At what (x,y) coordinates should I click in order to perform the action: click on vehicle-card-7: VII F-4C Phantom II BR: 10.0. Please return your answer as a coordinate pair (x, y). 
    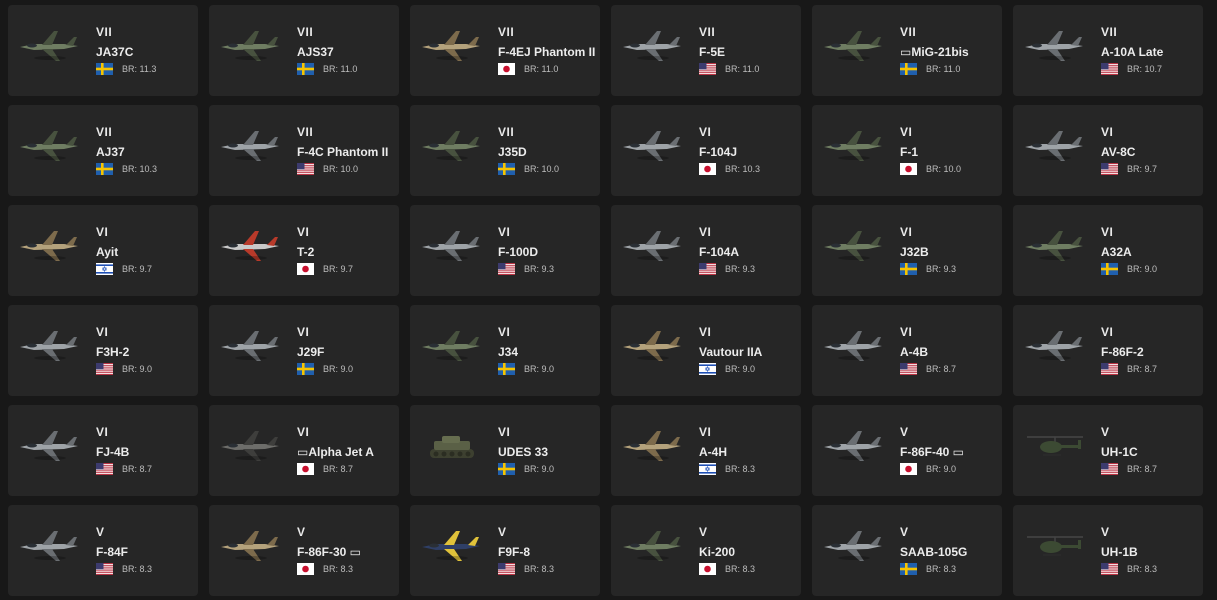
    Looking at the image, I should click on (304, 150).